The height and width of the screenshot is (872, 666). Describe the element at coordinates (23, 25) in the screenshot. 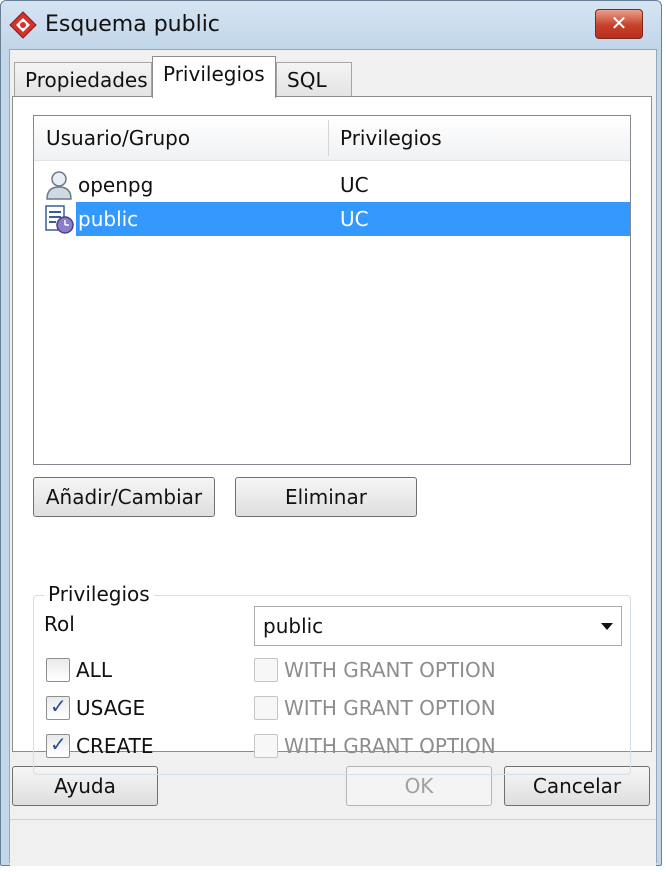

I see `app-icon` at that location.